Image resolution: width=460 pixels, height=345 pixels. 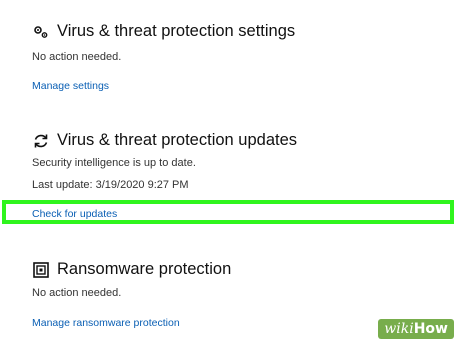 What do you see at coordinates (110, 185) in the screenshot?
I see `last-update-text: Last update: 3/19/2020 9:27 PM` at bounding box center [110, 185].